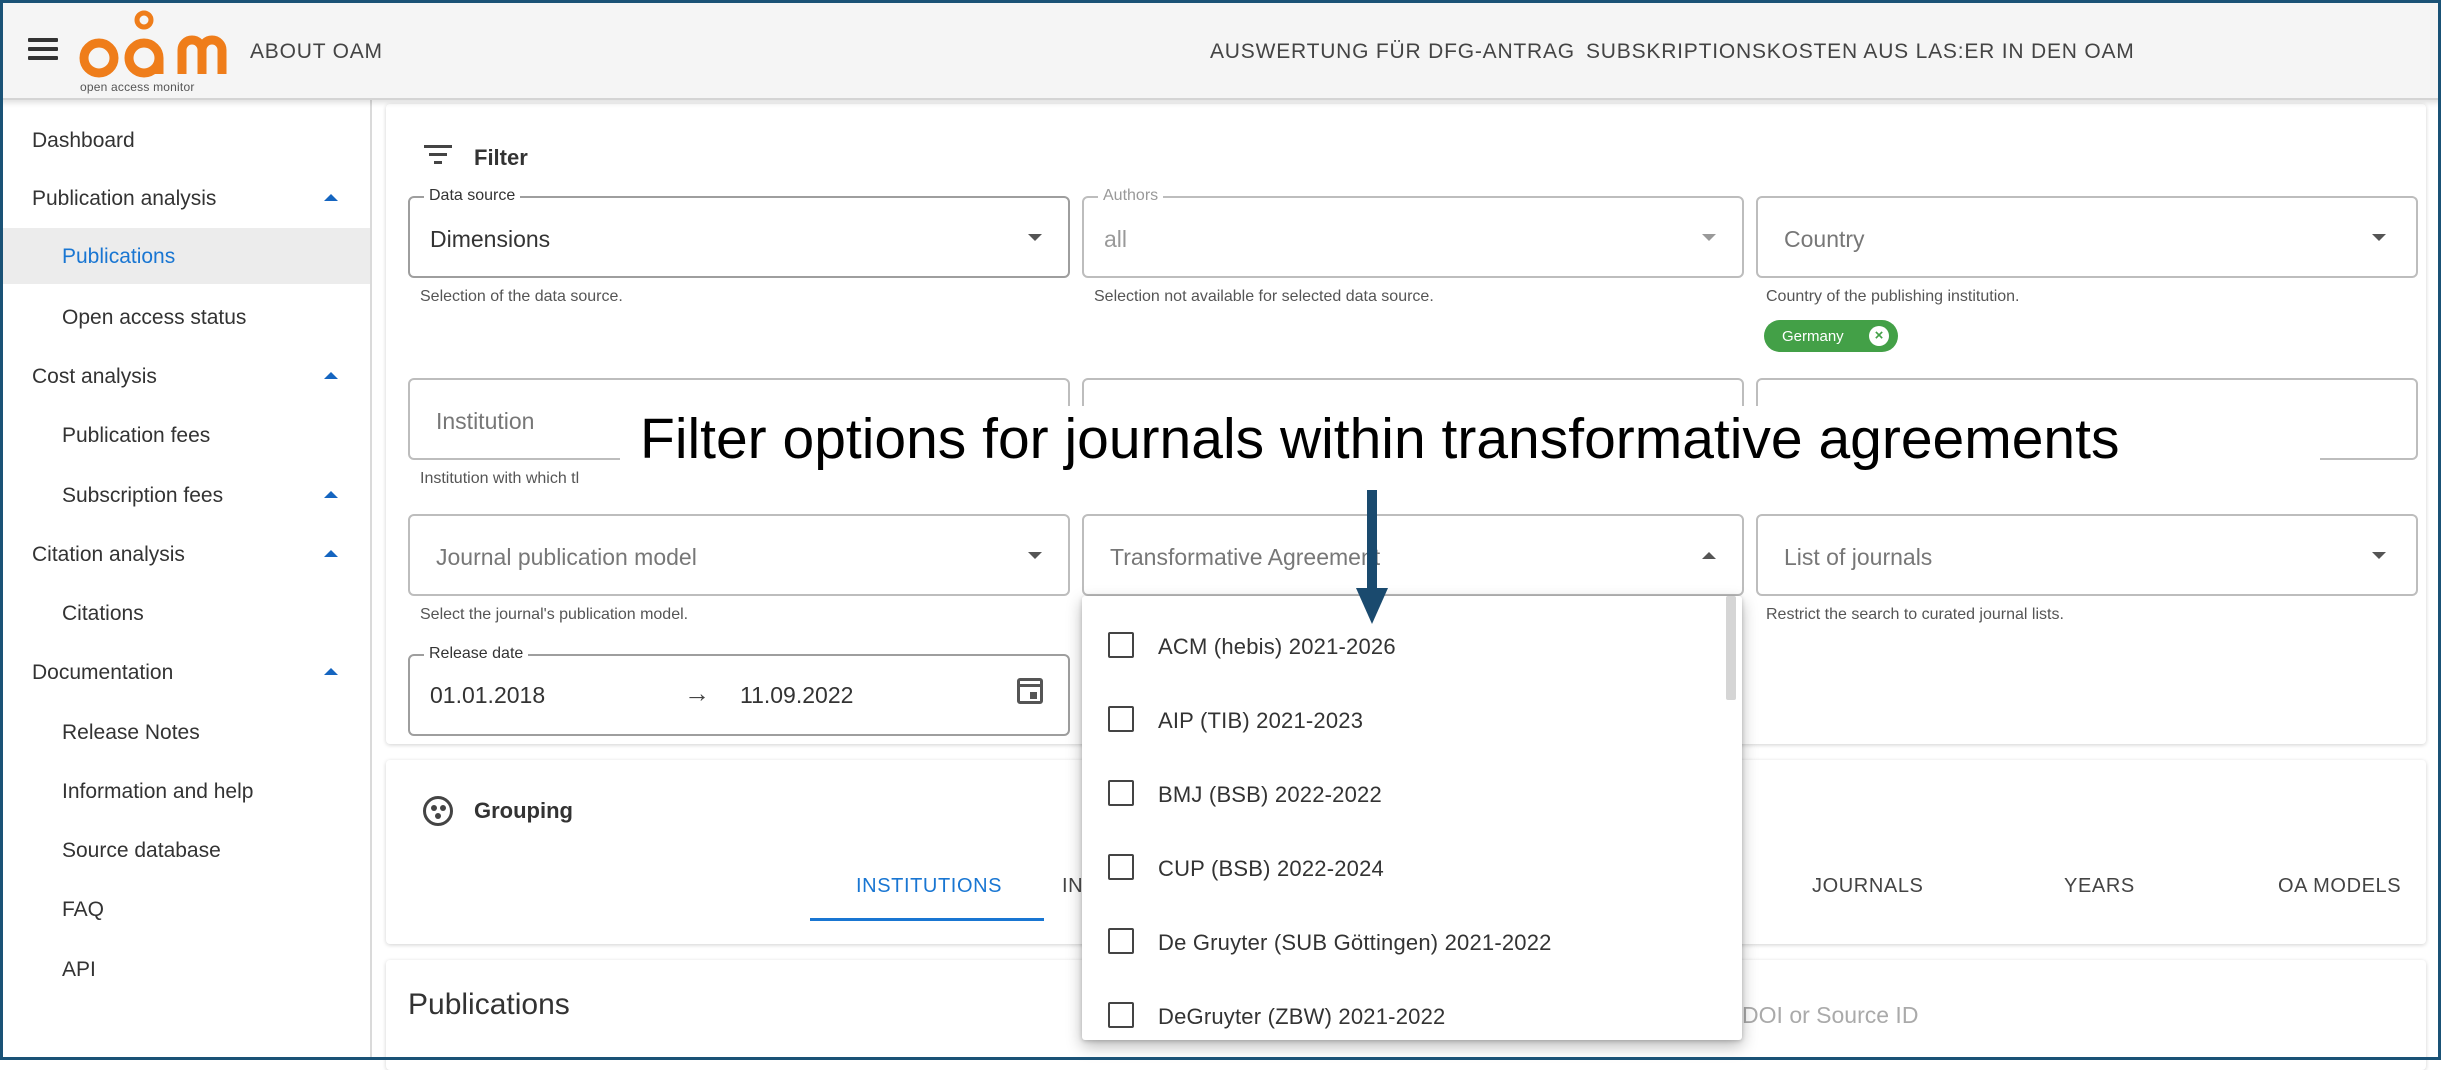  Describe the element at coordinates (697, 693) in the screenshot. I see `arrow-right-icon: →` at that location.